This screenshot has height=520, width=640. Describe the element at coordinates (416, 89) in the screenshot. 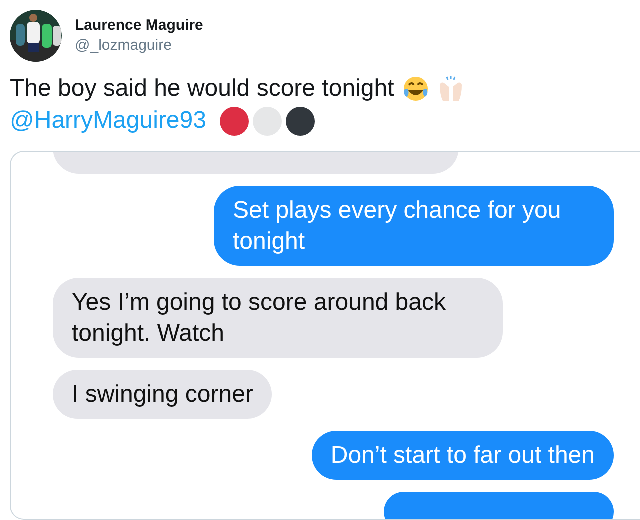

I see `laughing-emoji-icon` at that location.